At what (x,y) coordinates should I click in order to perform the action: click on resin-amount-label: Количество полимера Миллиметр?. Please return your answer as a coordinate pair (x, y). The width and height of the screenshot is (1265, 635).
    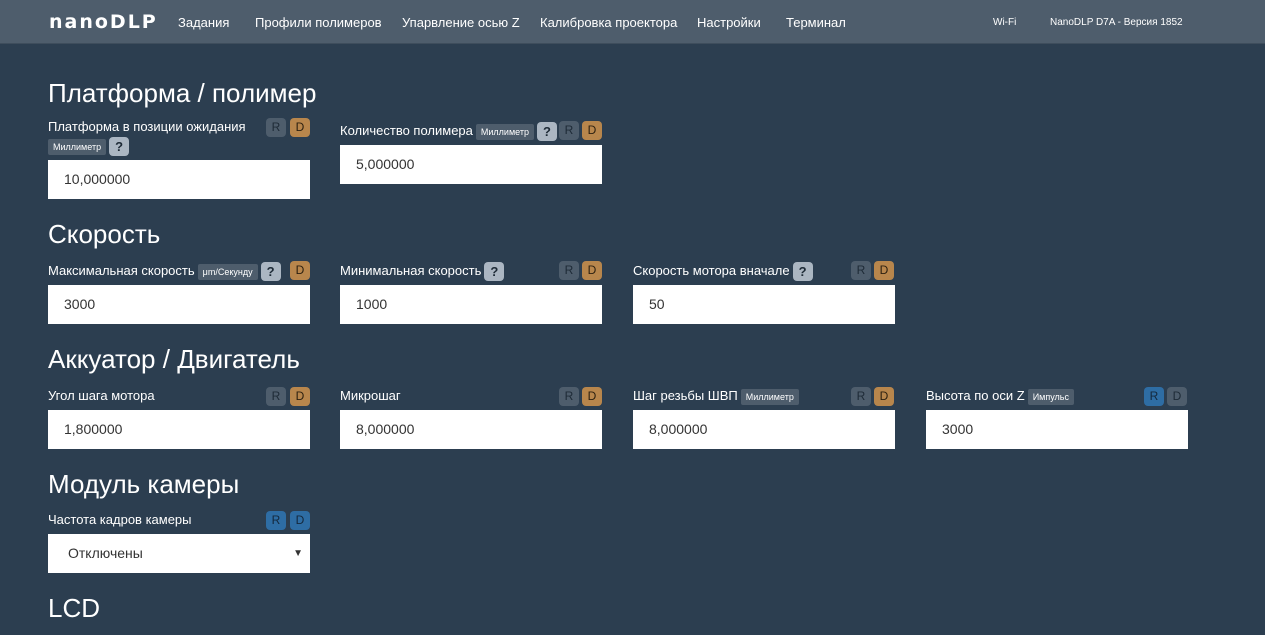
    Looking at the image, I should click on (448, 131).